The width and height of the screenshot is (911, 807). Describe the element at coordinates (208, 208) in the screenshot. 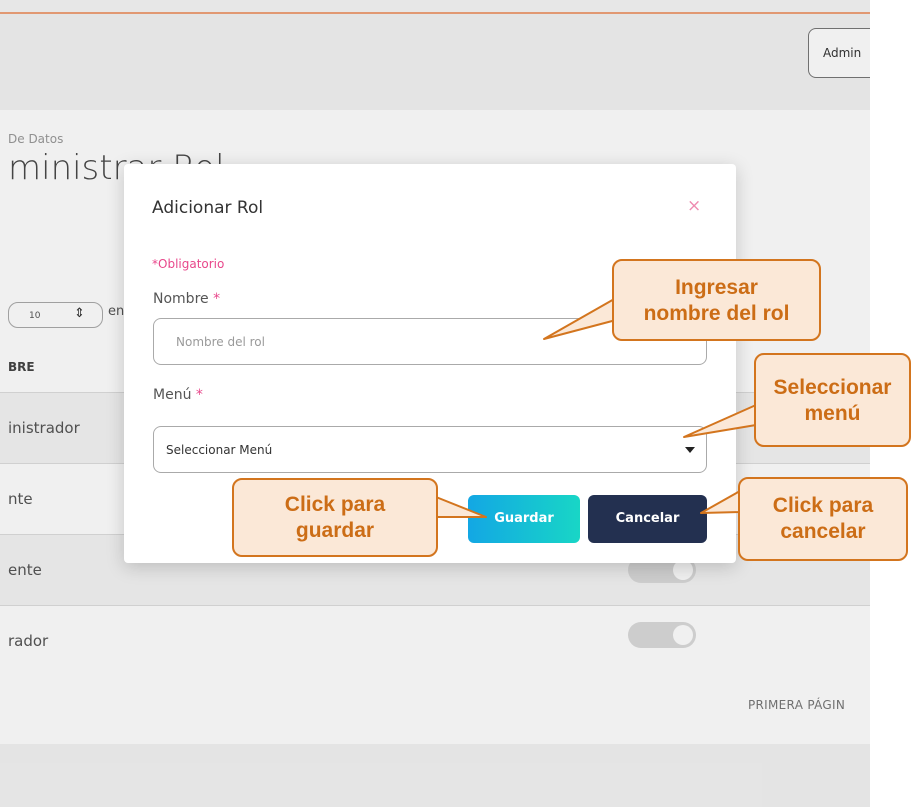

I see `modal-title: Adicionar Rol` at that location.